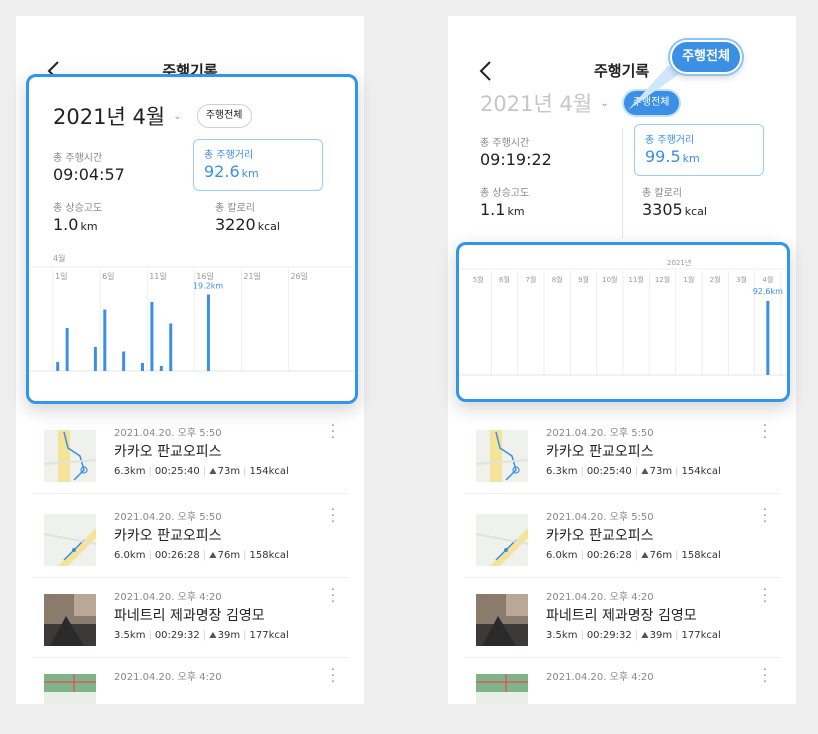 Image resolution: width=818 pixels, height=734 pixels. Describe the element at coordinates (61, 276) in the screenshot. I see `chart-tick-label: 1일` at that location.